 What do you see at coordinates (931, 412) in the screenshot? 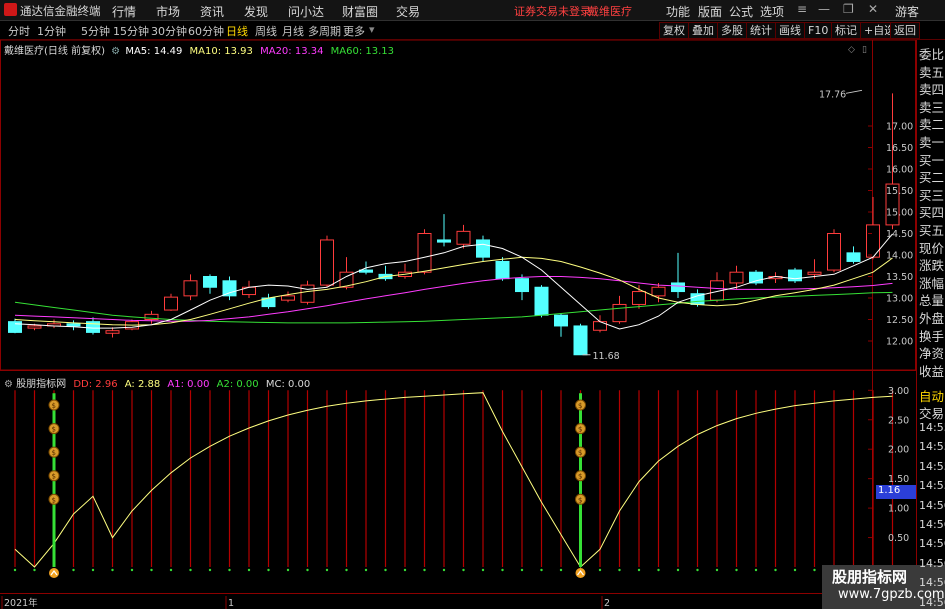
I see `trade-panel-label: 交易` at bounding box center [931, 412].